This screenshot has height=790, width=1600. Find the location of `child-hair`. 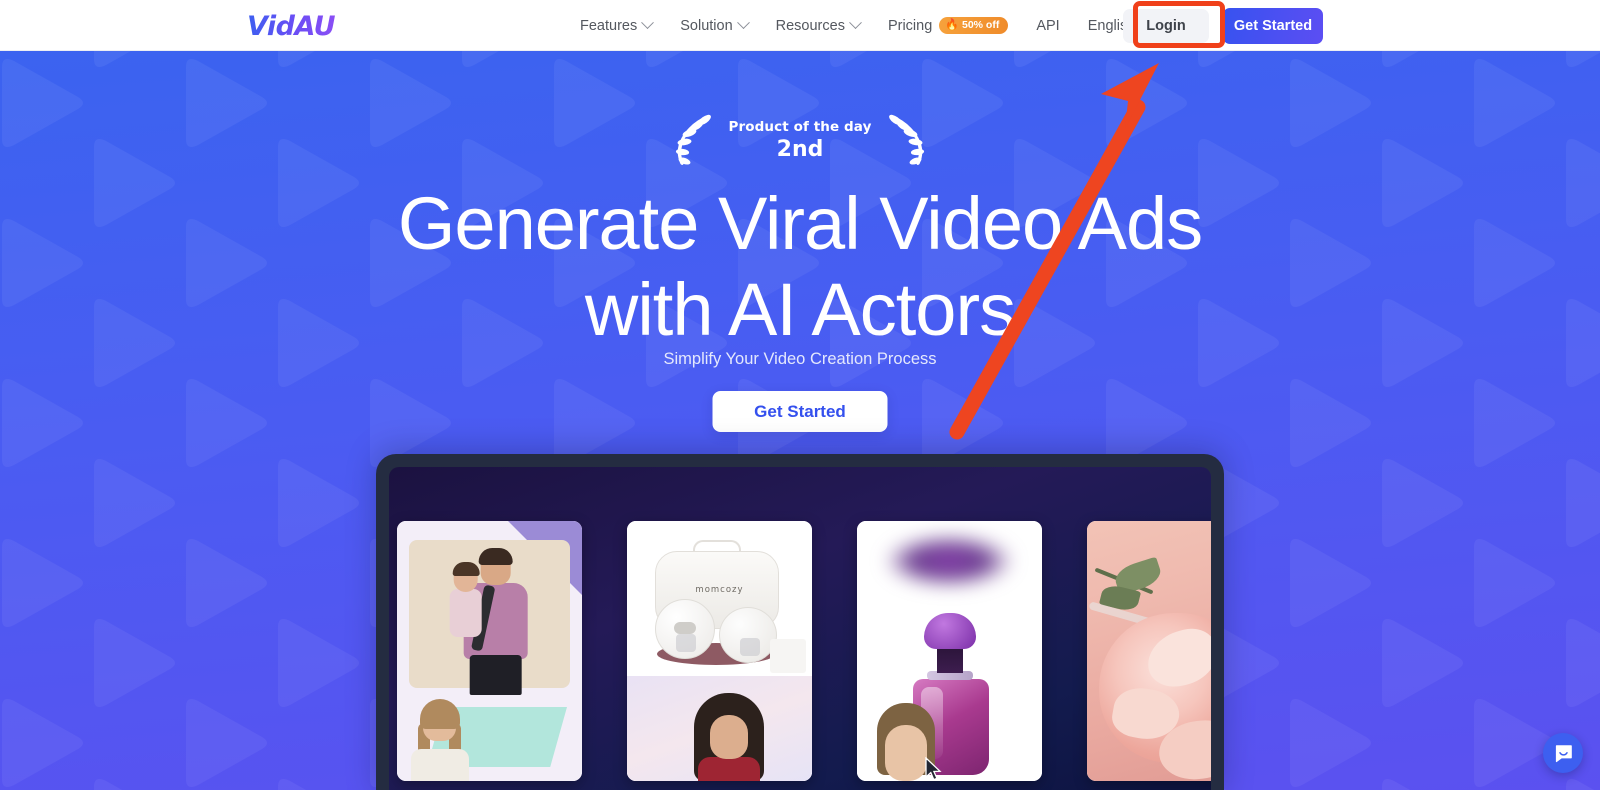

child-hair is located at coordinates (466, 569).